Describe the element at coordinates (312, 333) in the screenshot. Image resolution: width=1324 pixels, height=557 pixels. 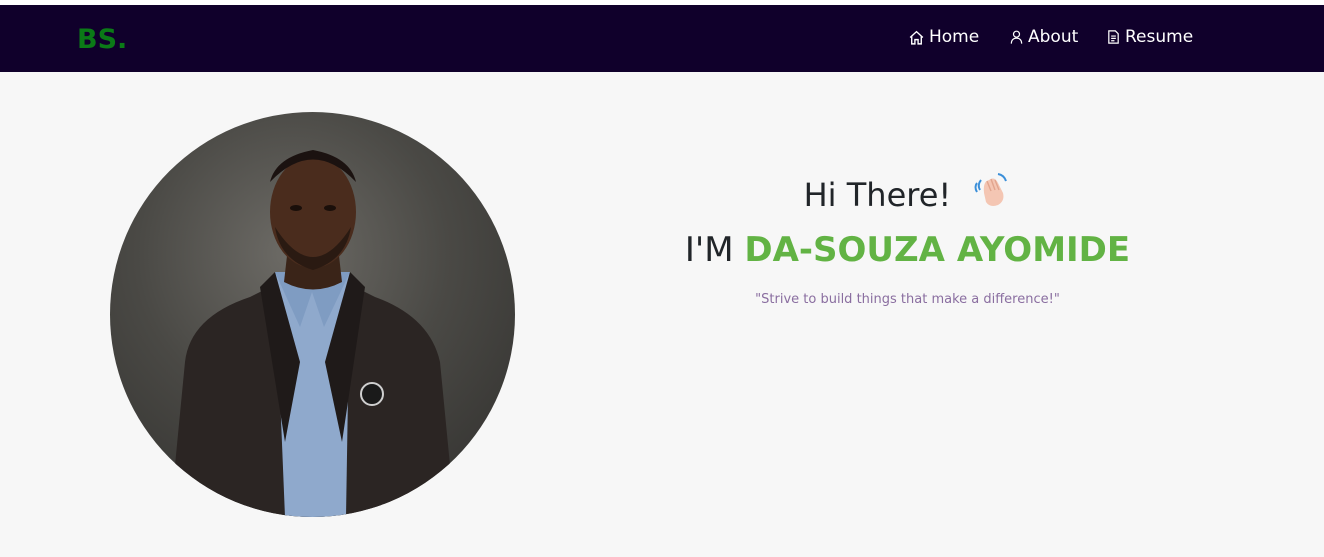
I see `portrait-illustration` at that location.